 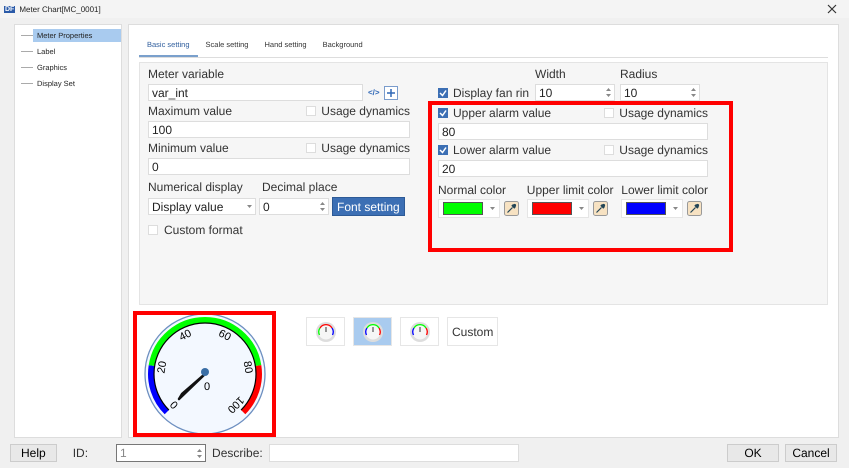 What do you see at coordinates (660, 92) in the screenshot?
I see `radius-spinbox: 10` at bounding box center [660, 92].